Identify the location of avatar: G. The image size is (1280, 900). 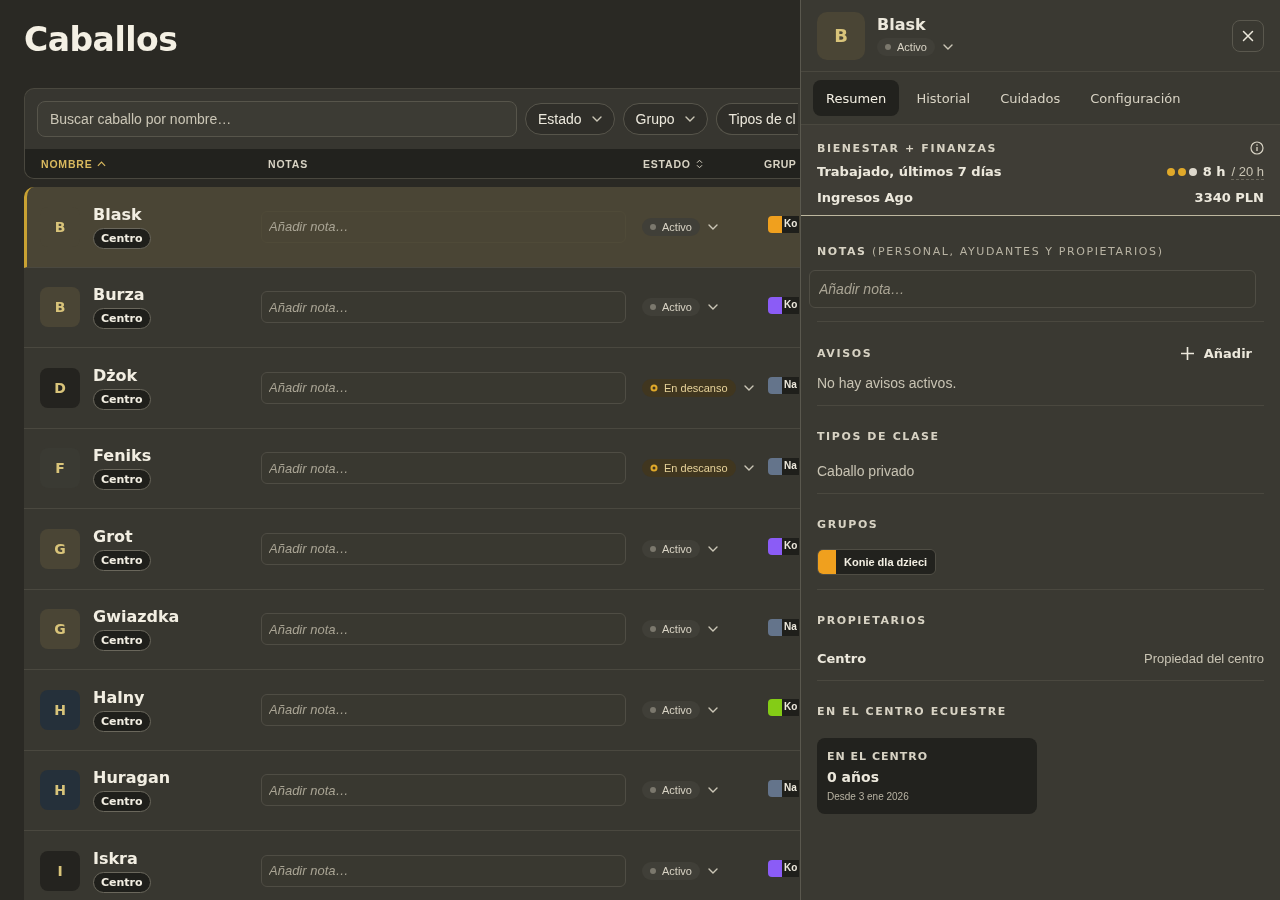
(60, 629).